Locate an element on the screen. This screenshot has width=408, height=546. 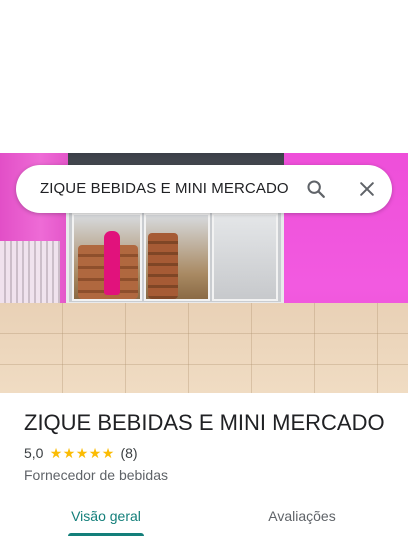
tab-overview: Visão geral is located at coordinates (106, 516).